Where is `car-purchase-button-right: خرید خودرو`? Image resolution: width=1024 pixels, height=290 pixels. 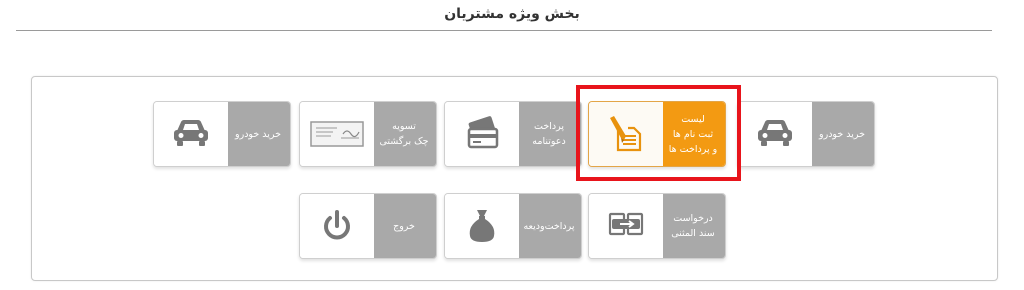 car-purchase-button-right: خرید خودرو is located at coordinates (806, 134).